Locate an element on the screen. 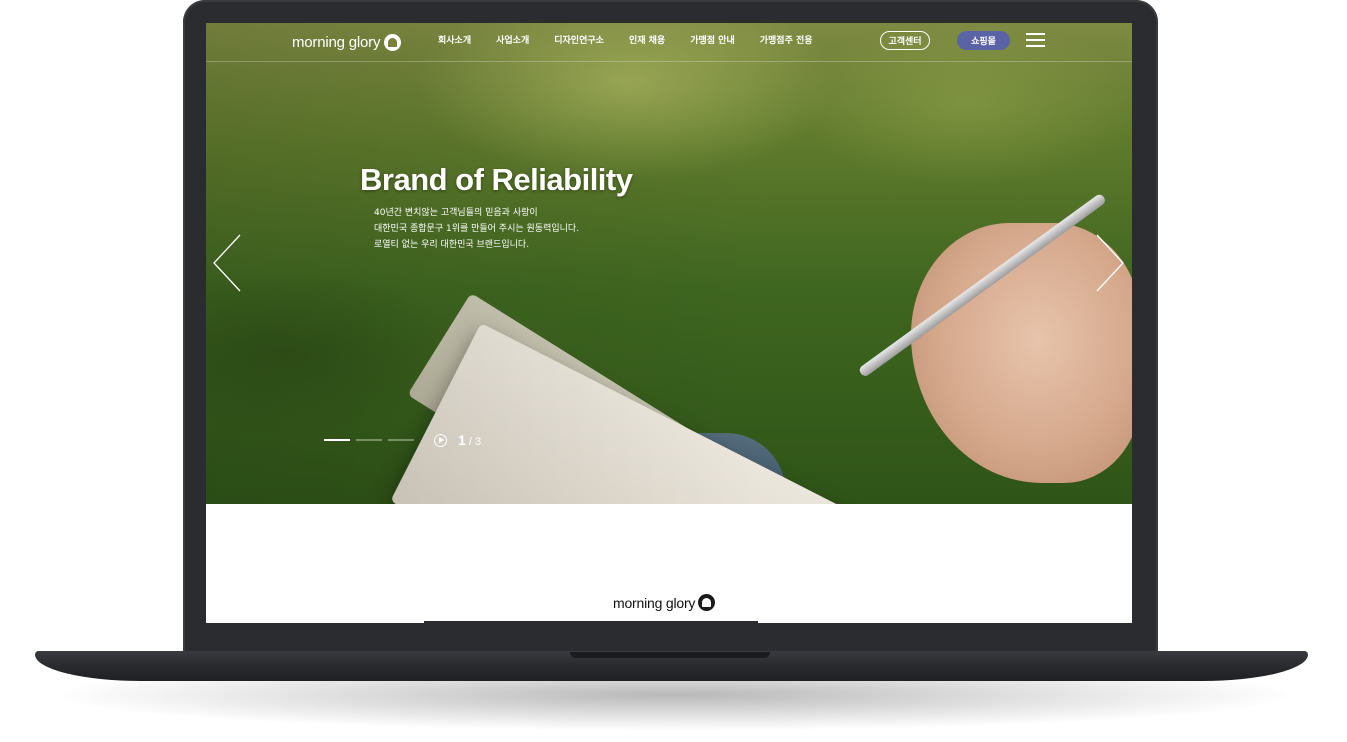 Image resolution: width=1347 pixels, height=742 pixels. arrow-right-icon is located at coordinates (1110, 263).